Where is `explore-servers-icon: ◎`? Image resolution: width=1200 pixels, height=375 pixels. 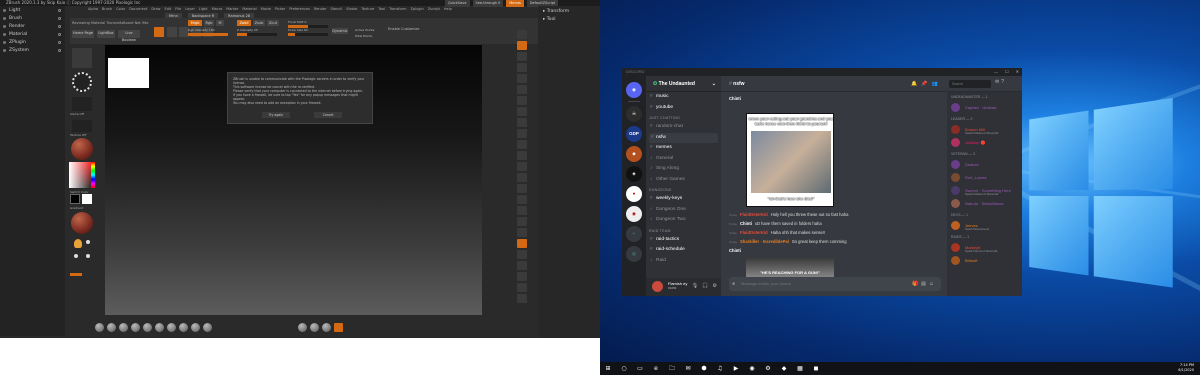 explore-servers-icon: ◎ is located at coordinates (634, 254).